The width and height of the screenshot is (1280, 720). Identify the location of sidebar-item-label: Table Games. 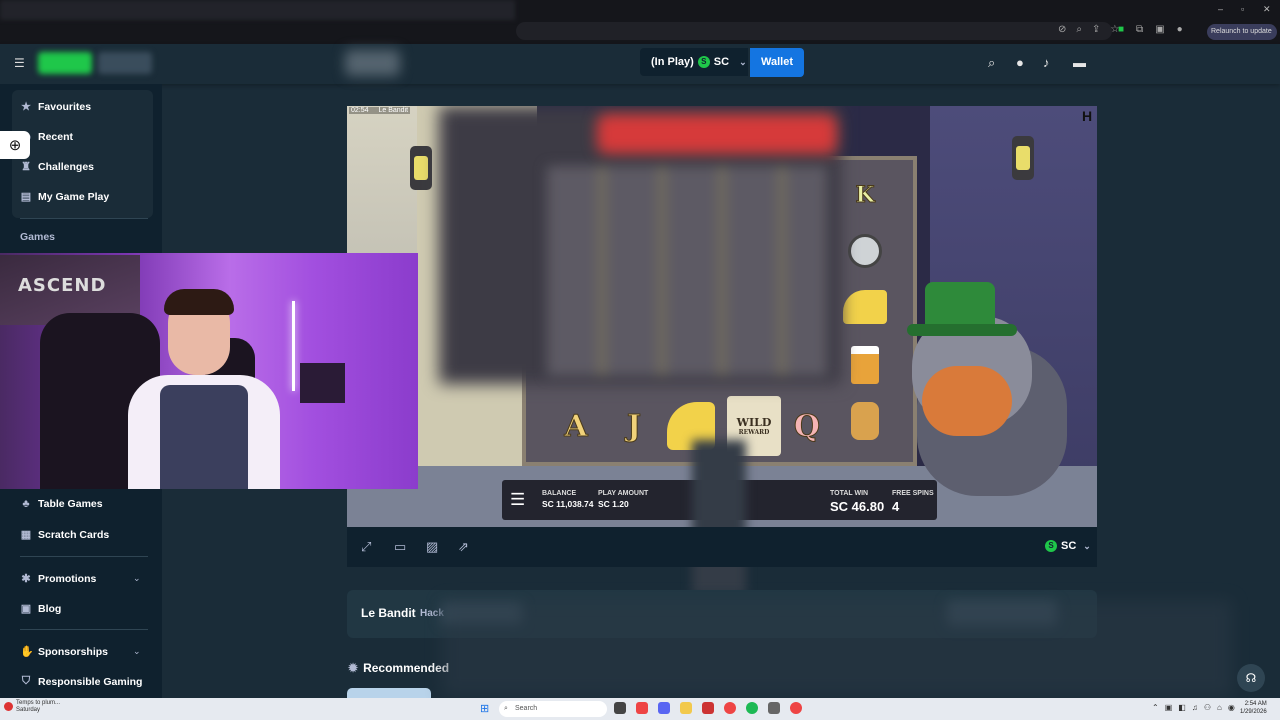
(70, 504).